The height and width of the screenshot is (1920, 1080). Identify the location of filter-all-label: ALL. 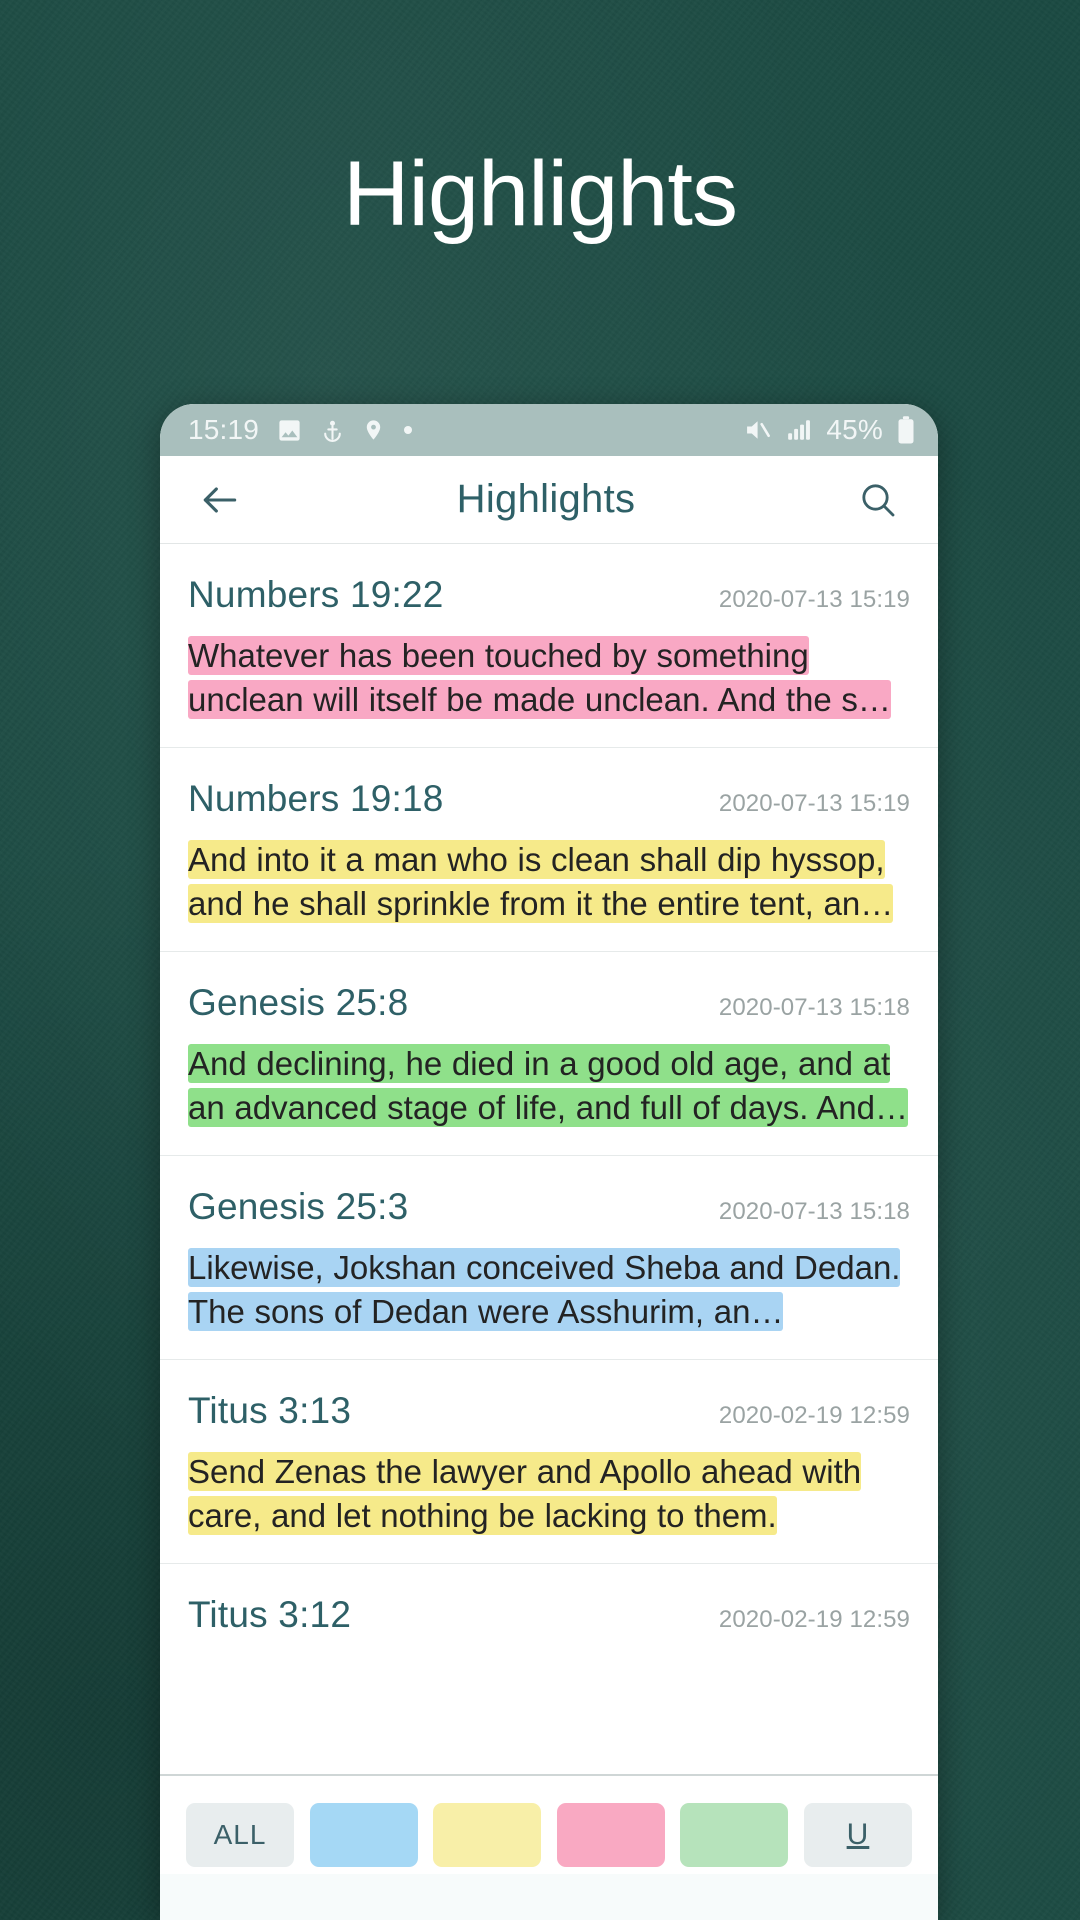
(240, 1834).